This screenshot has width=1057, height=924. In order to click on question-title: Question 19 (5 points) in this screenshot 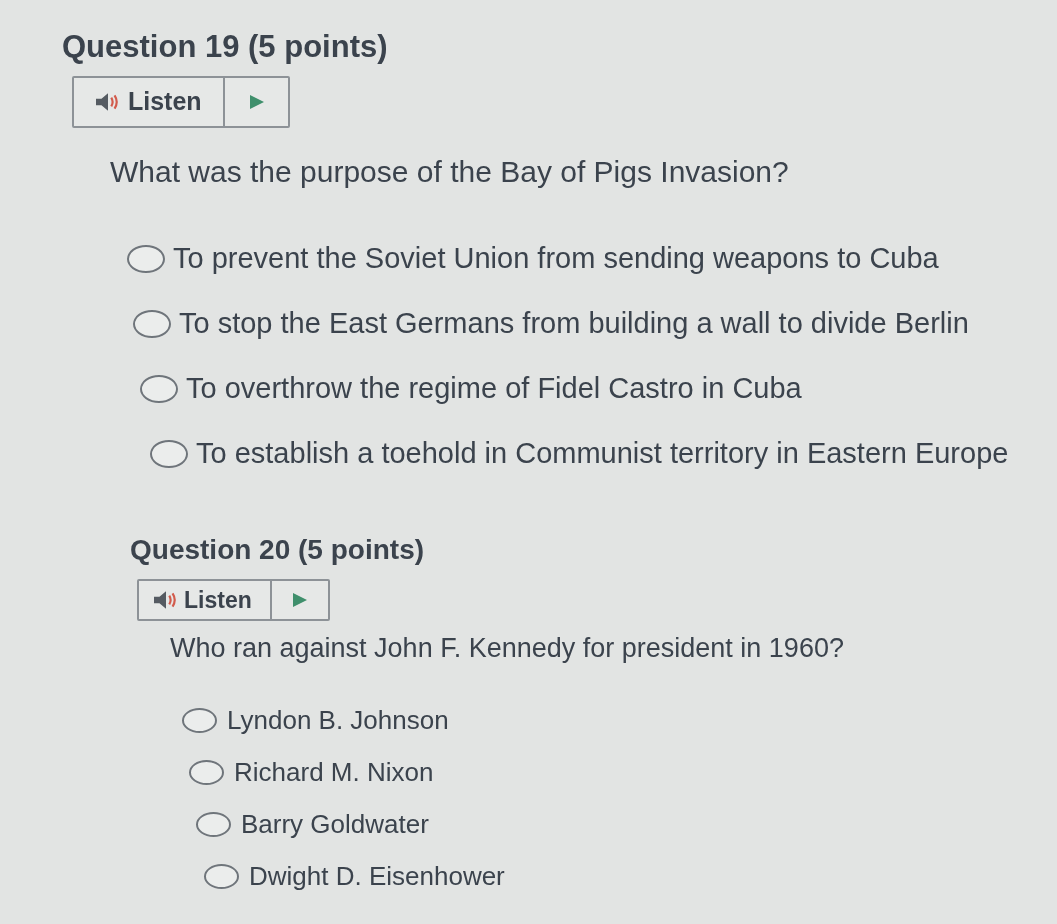, I will do `click(225, 47)`.